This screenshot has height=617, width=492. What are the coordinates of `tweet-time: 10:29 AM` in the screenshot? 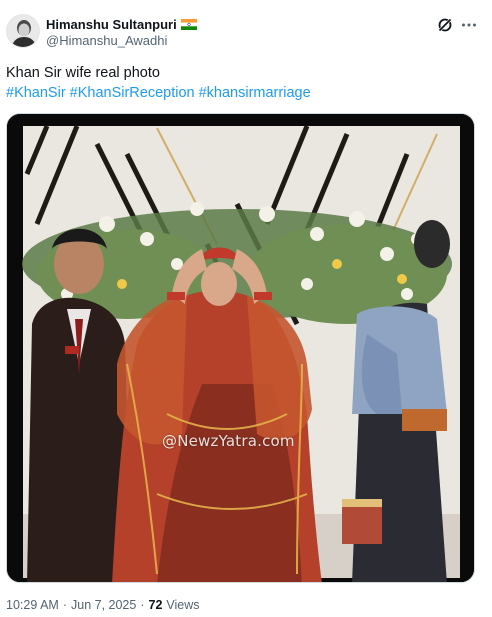 It's located at (32, 605).